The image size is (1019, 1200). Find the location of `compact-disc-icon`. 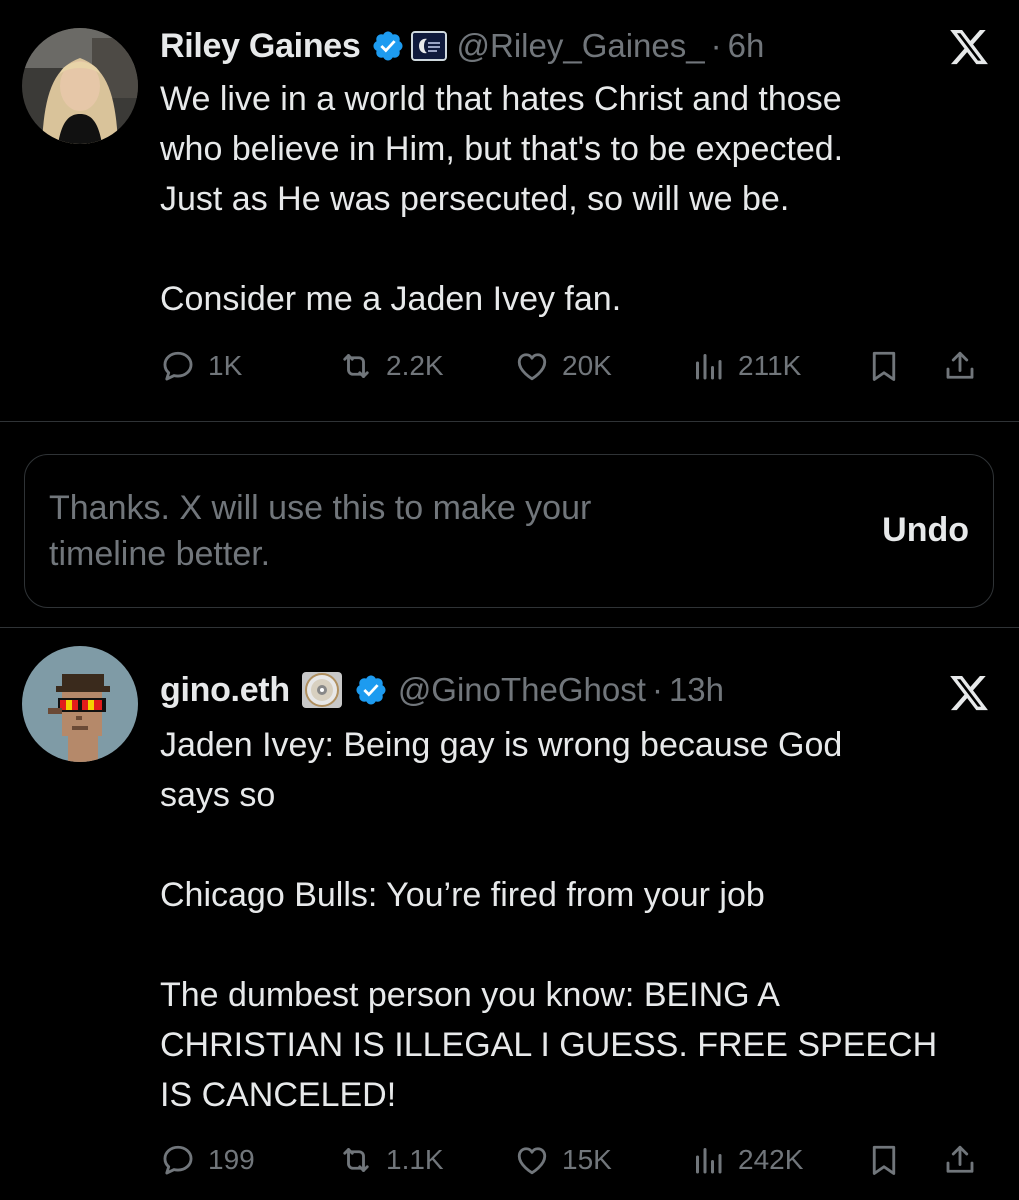

compact-disc-icon is located at coordinates (321, 690).